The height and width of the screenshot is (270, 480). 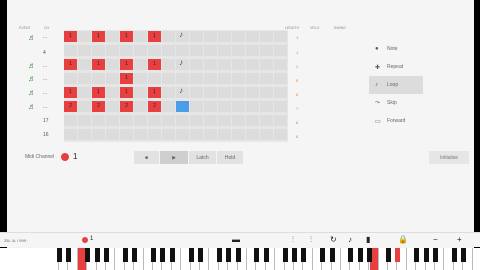 What do you see at coordinates (174, 157) in the screenshot?
I see `play-button: ▶` at bounding box center [174, 157].